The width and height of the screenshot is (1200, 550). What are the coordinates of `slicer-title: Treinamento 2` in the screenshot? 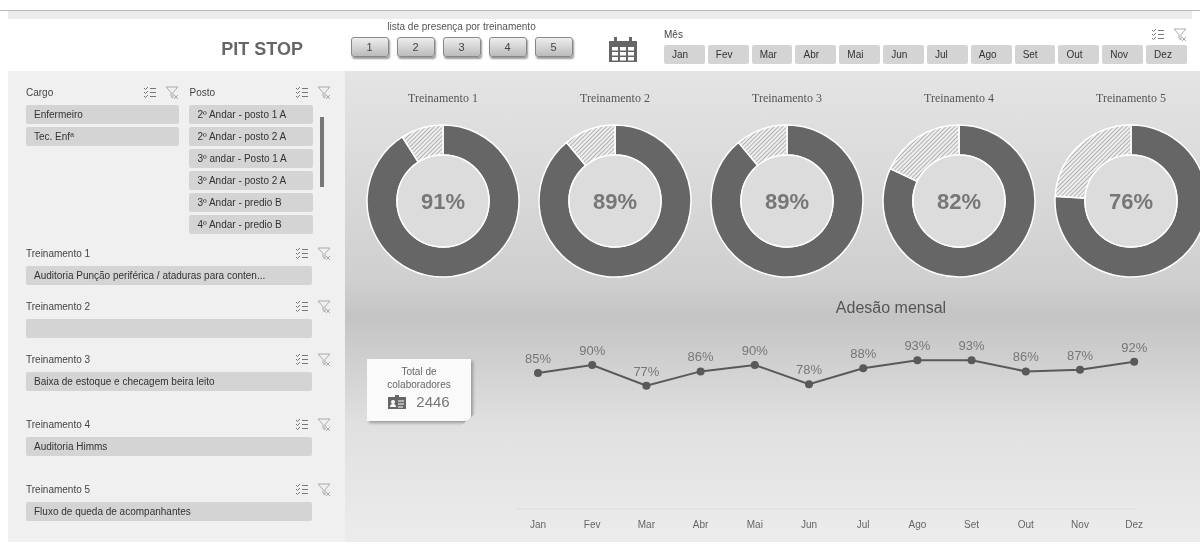 It's located at (58, 306).